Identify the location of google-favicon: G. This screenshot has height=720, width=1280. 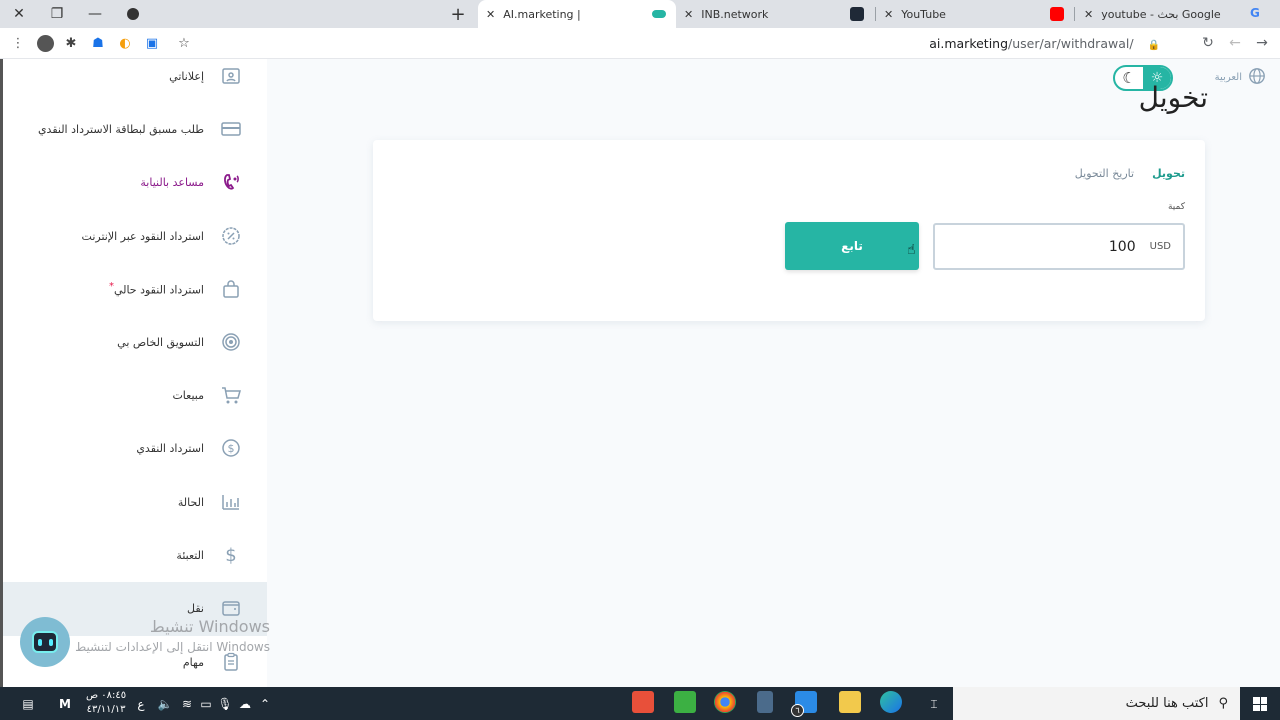
(1255, 13).